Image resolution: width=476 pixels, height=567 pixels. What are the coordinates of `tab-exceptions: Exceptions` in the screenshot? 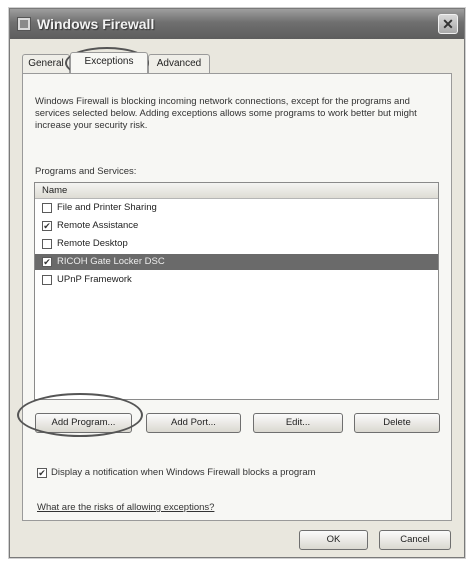 It's located at (109, 62).